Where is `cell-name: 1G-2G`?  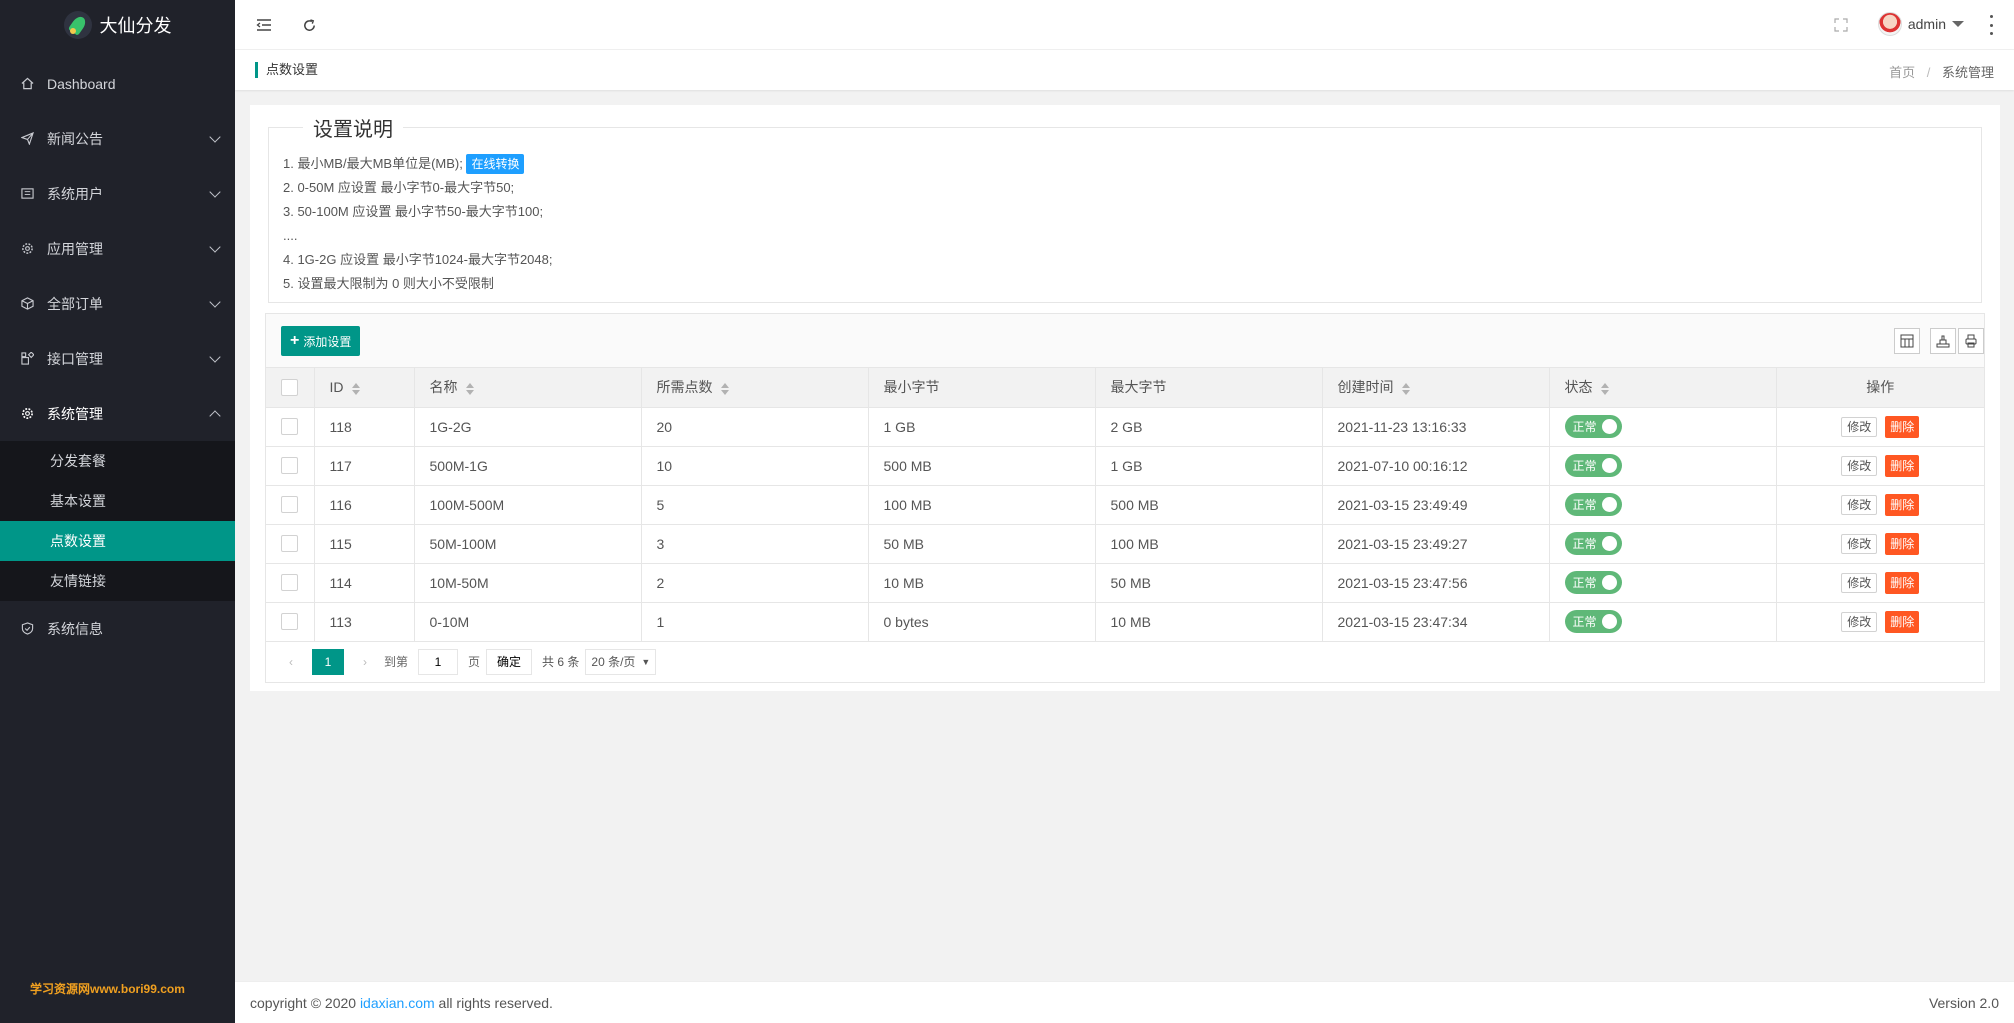
cell-name: 1G-2G is located at coordinates (528, 427).